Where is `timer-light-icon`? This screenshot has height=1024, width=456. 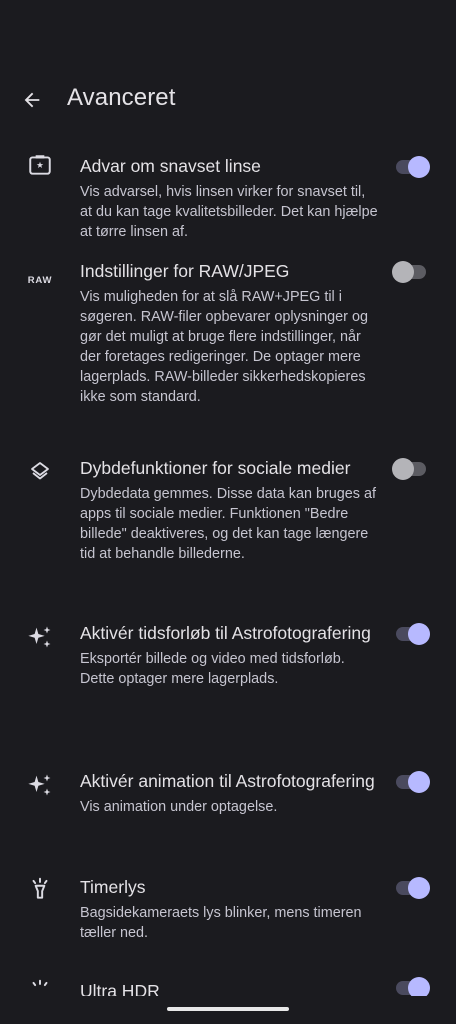
timer-light-icon is located at coordinates (40, 889).